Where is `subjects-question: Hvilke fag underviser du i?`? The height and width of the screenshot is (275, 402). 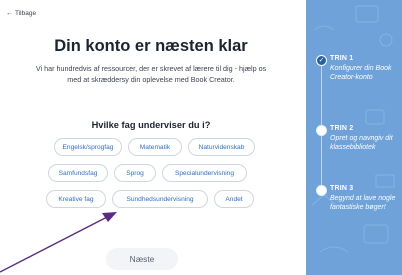
subjects-question: Hvilke fag underviser du i? is located at coordinates (151, 125).